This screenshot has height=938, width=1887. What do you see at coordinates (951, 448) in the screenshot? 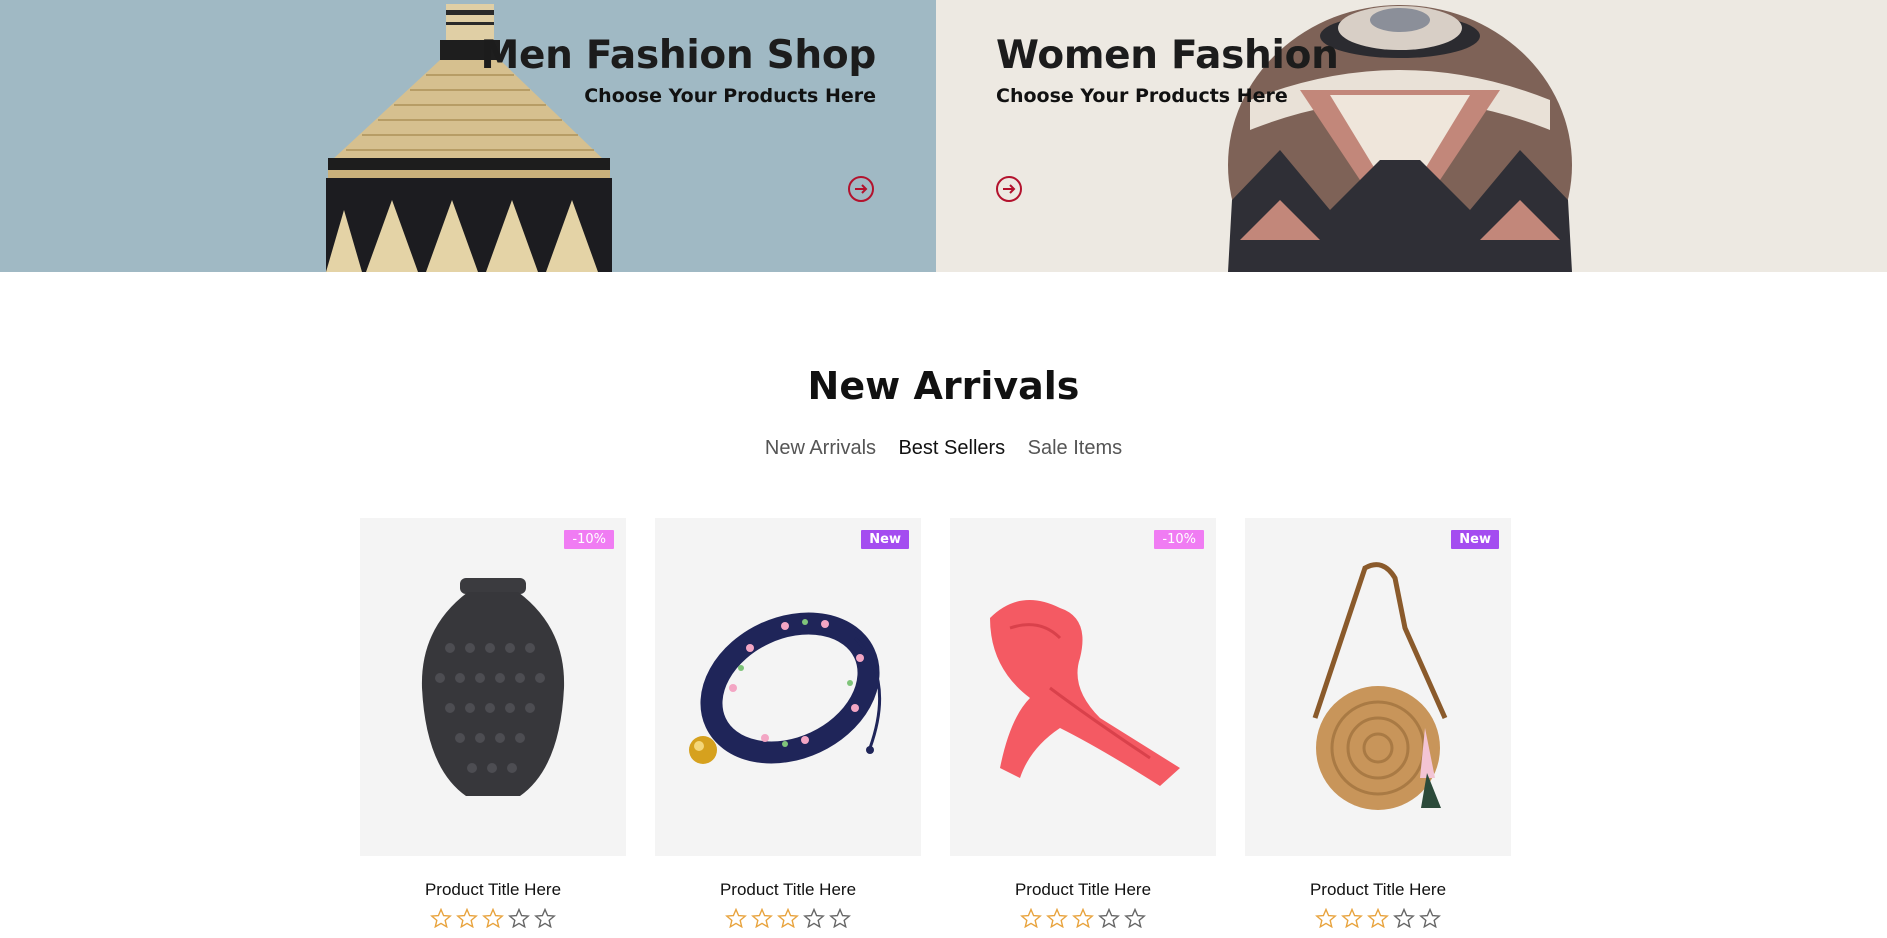
I see `tab-best-sellers: Best Sellers` at bounding box center [951, 448].